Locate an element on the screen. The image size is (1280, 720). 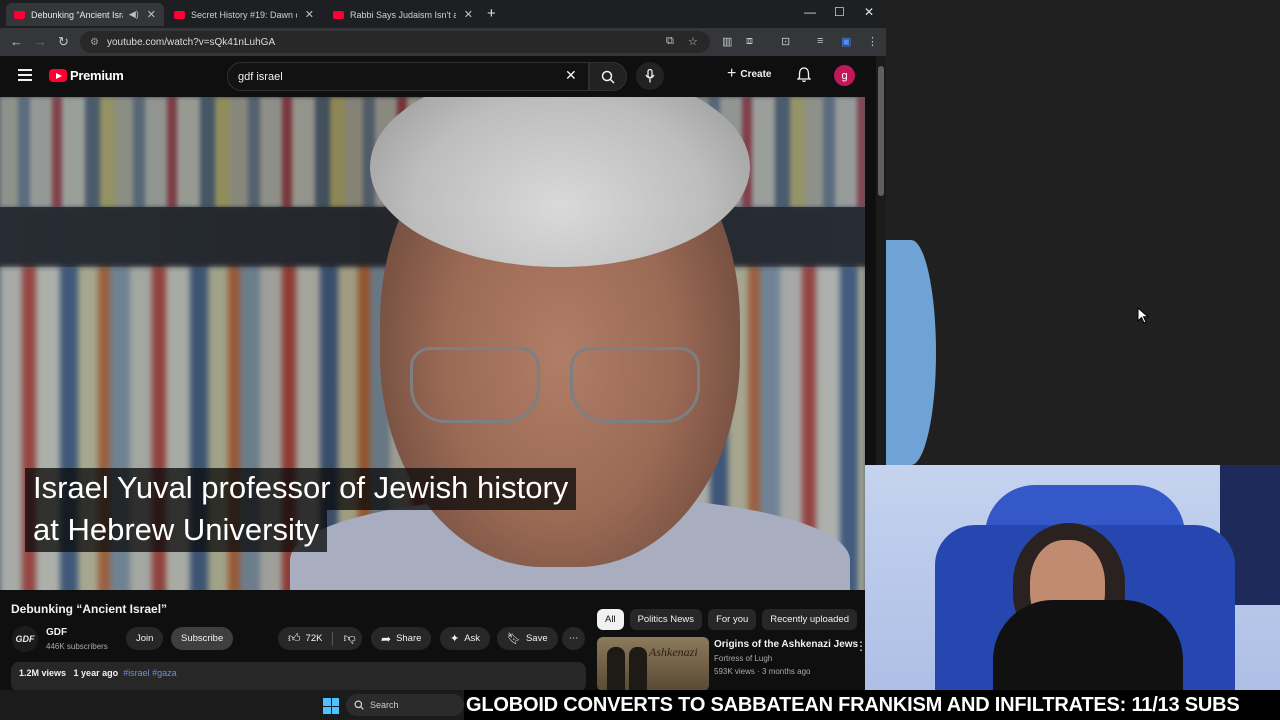
dislike-button: 👎︎ is located at coordinates (349, 638).